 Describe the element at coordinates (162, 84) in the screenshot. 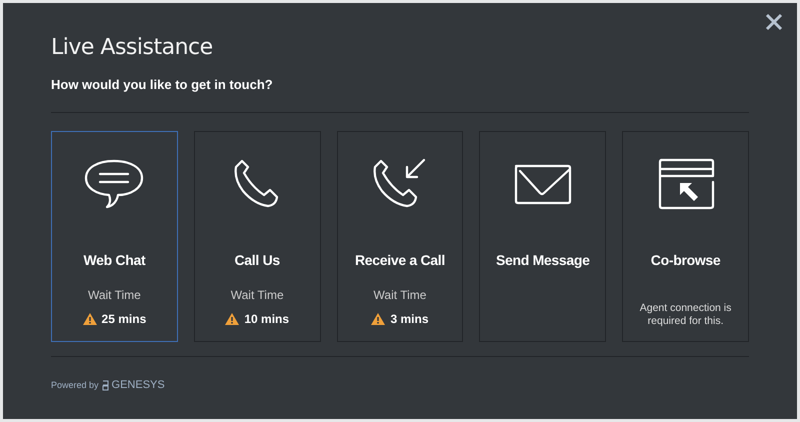

I see `prompt-text: How would you like to get in touch?` at that location.